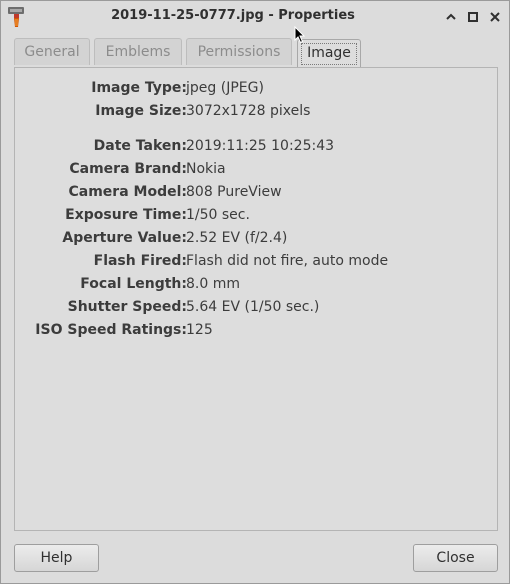 This screenshot has height=584, width=510. What do you see at coordinates (225, 88) in the screenshot?
I see `property-value: jpeg (JPEG)` at bounding box center [225, 88].